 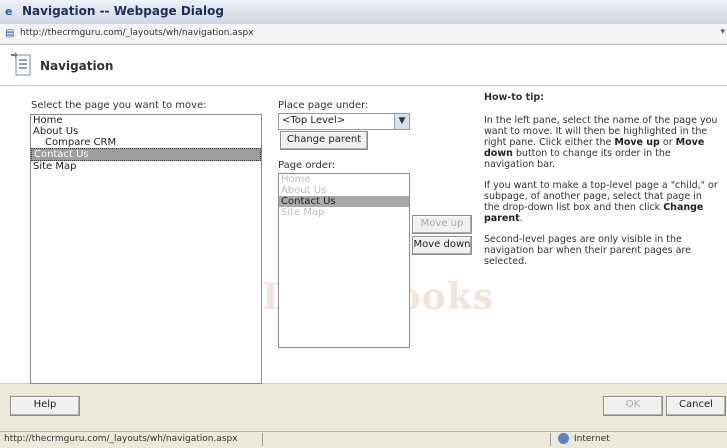 I want to click on ok-button: OK, so click(x=633, y=406).